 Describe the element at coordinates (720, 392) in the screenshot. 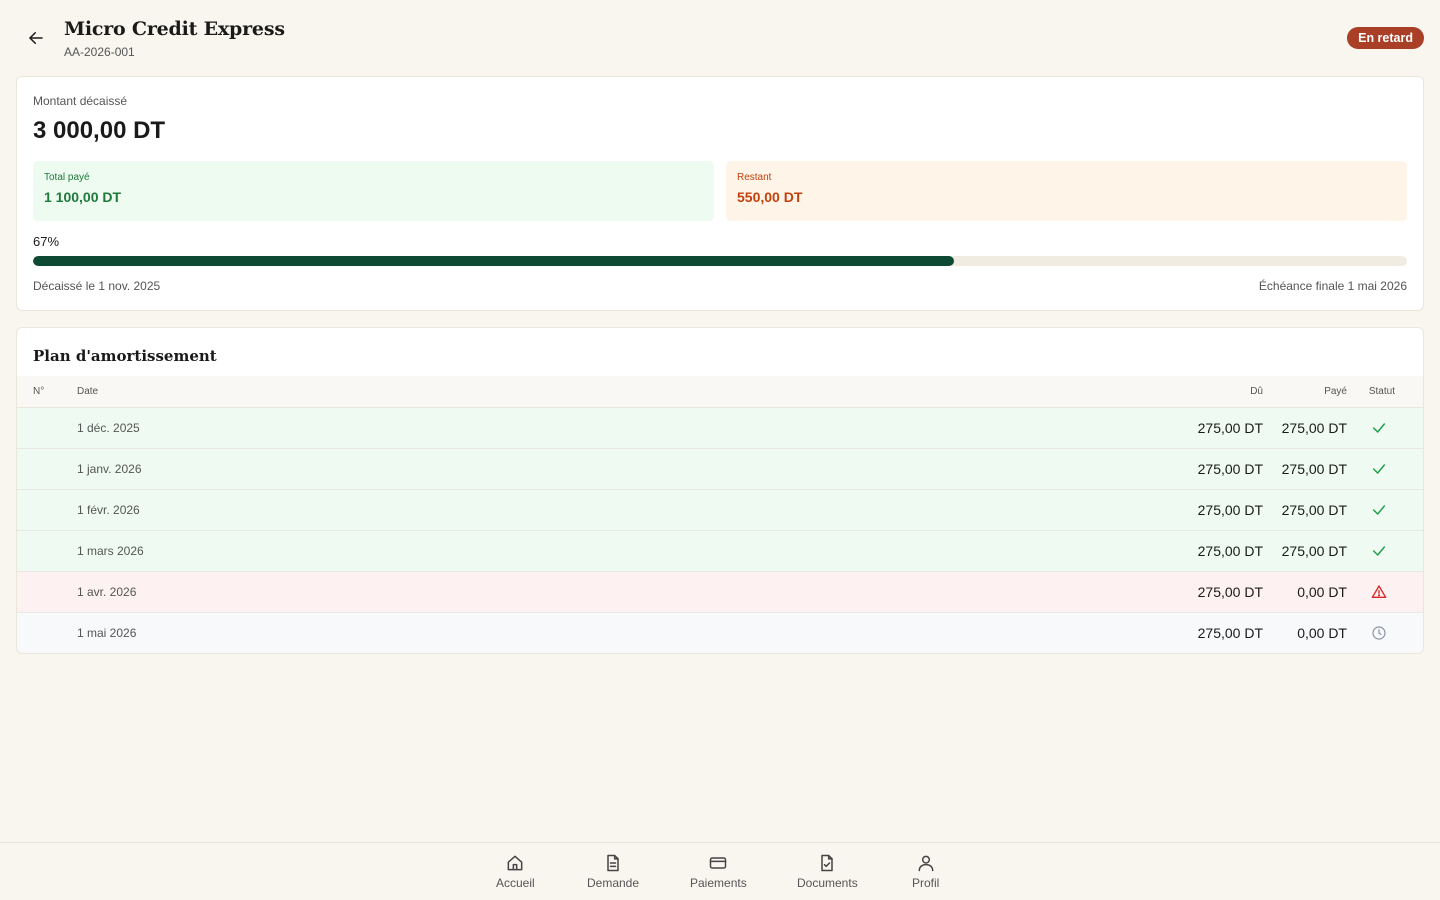

I see `schedule-table-header: N° Date Dû Payé Statut` at that location.